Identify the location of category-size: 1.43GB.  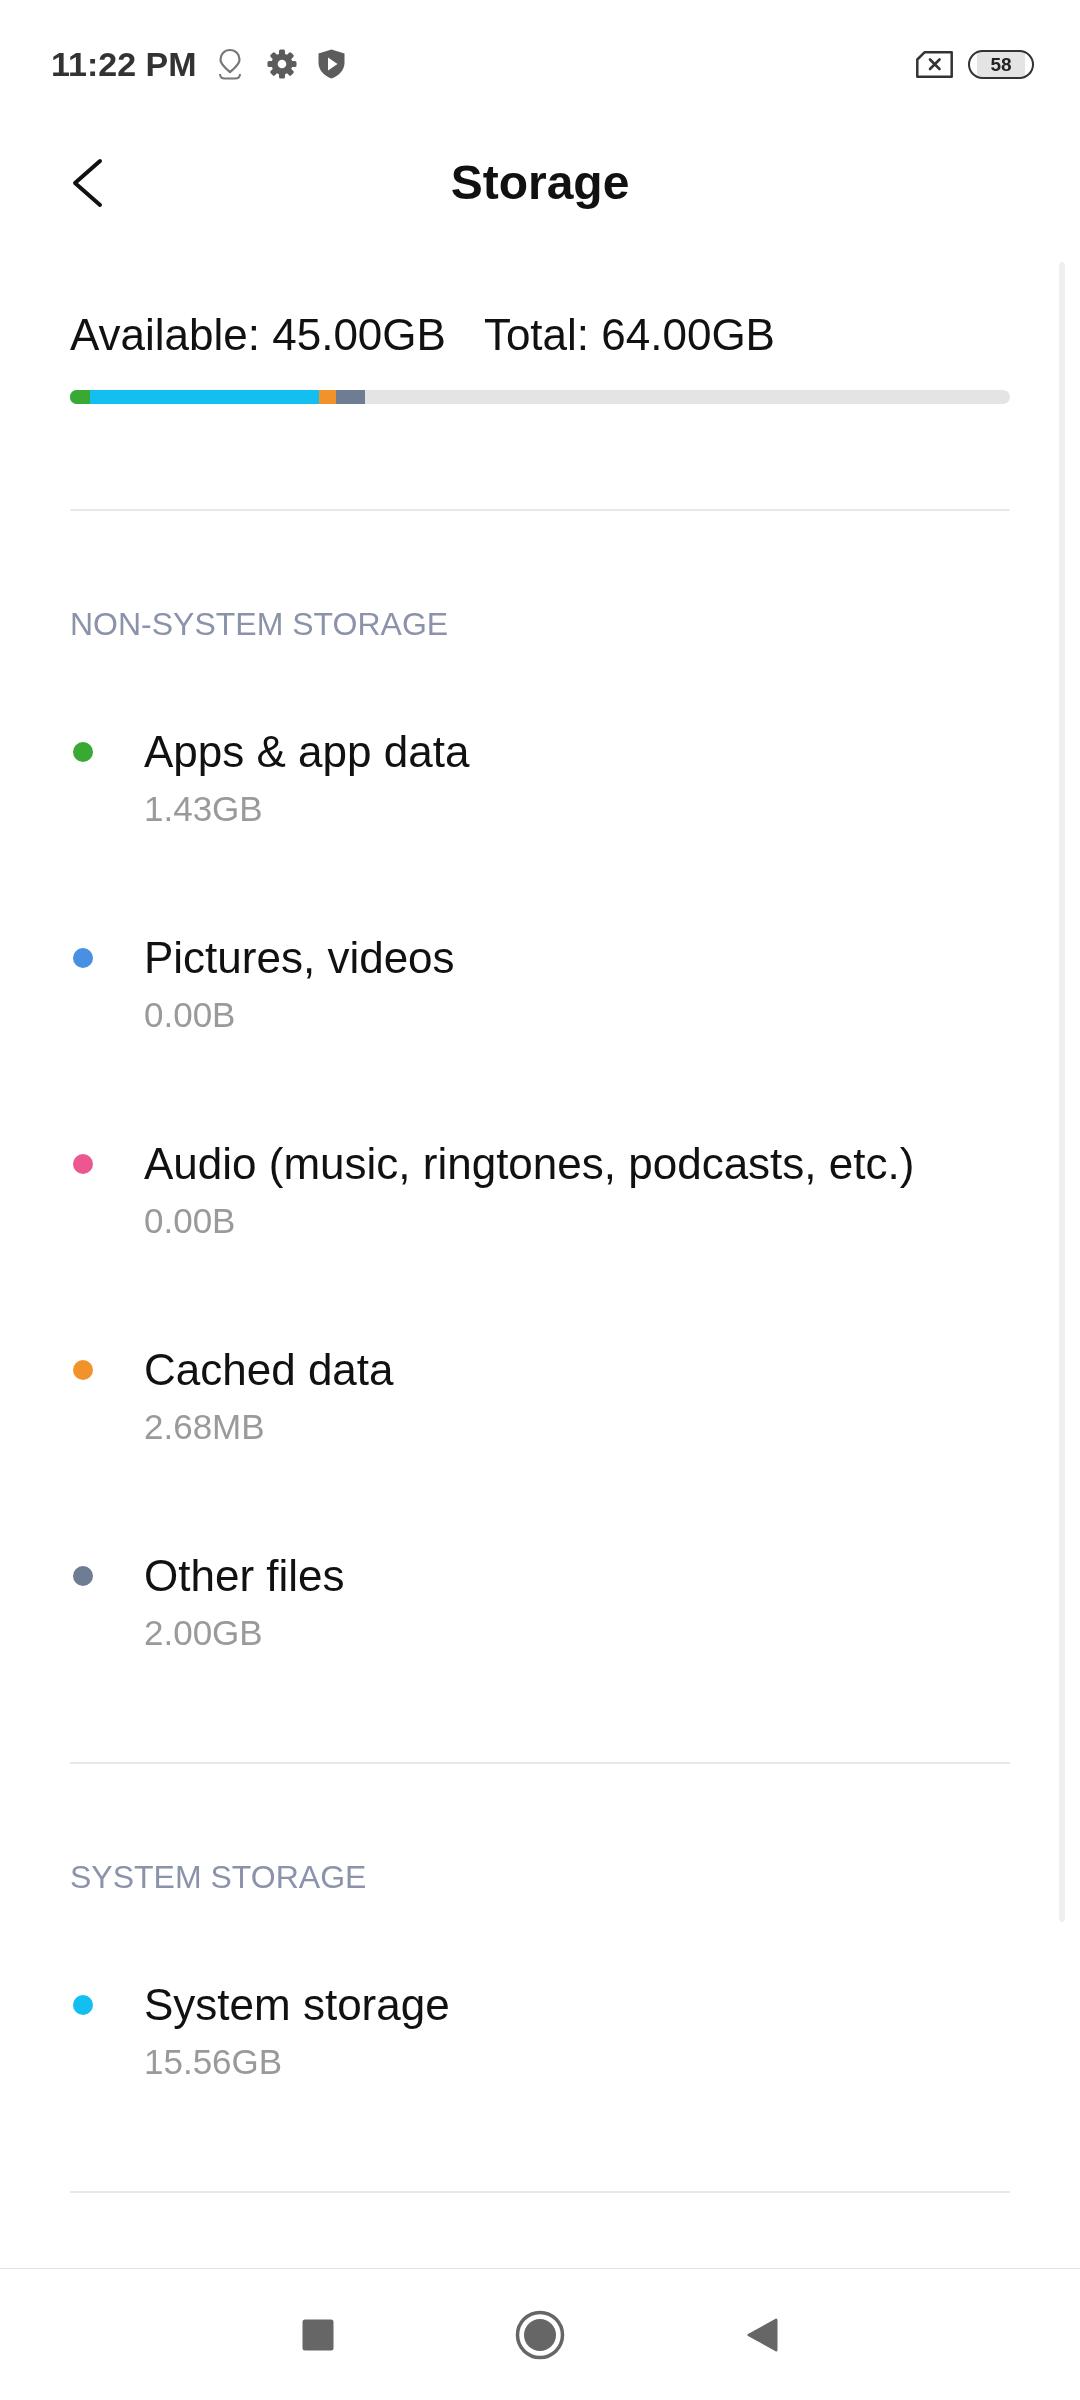
(203, 809).